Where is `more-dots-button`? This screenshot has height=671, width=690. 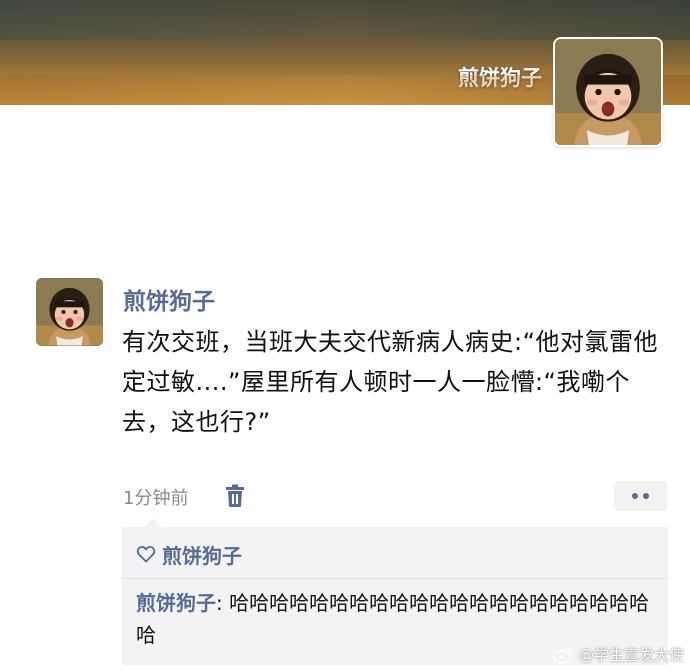
more-dots-button is located at coordinates (640, 496).